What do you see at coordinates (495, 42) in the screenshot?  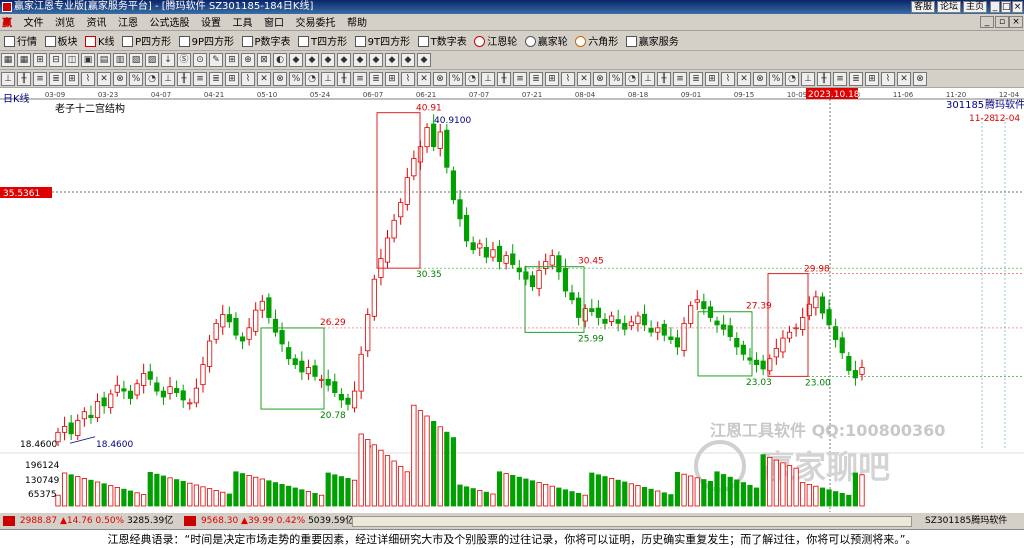 I see `tb-gann-wheel-button: 江恩轮` at bounding box center [495, 42].